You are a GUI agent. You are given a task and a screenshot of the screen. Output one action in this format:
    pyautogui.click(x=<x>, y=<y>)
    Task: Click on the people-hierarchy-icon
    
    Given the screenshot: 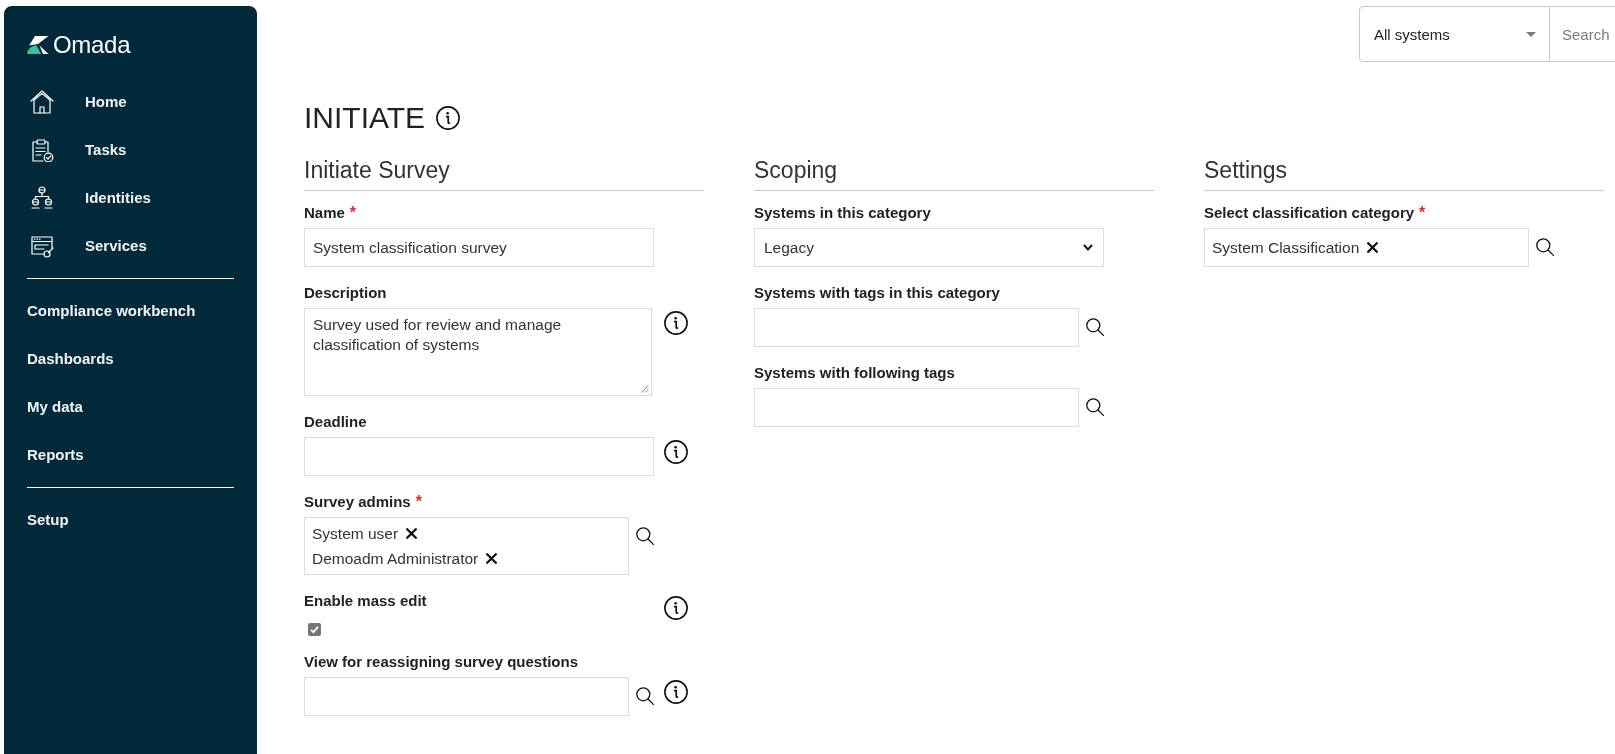 What is the action you would take?
    pyautogui.click(x=42, y=198)
    